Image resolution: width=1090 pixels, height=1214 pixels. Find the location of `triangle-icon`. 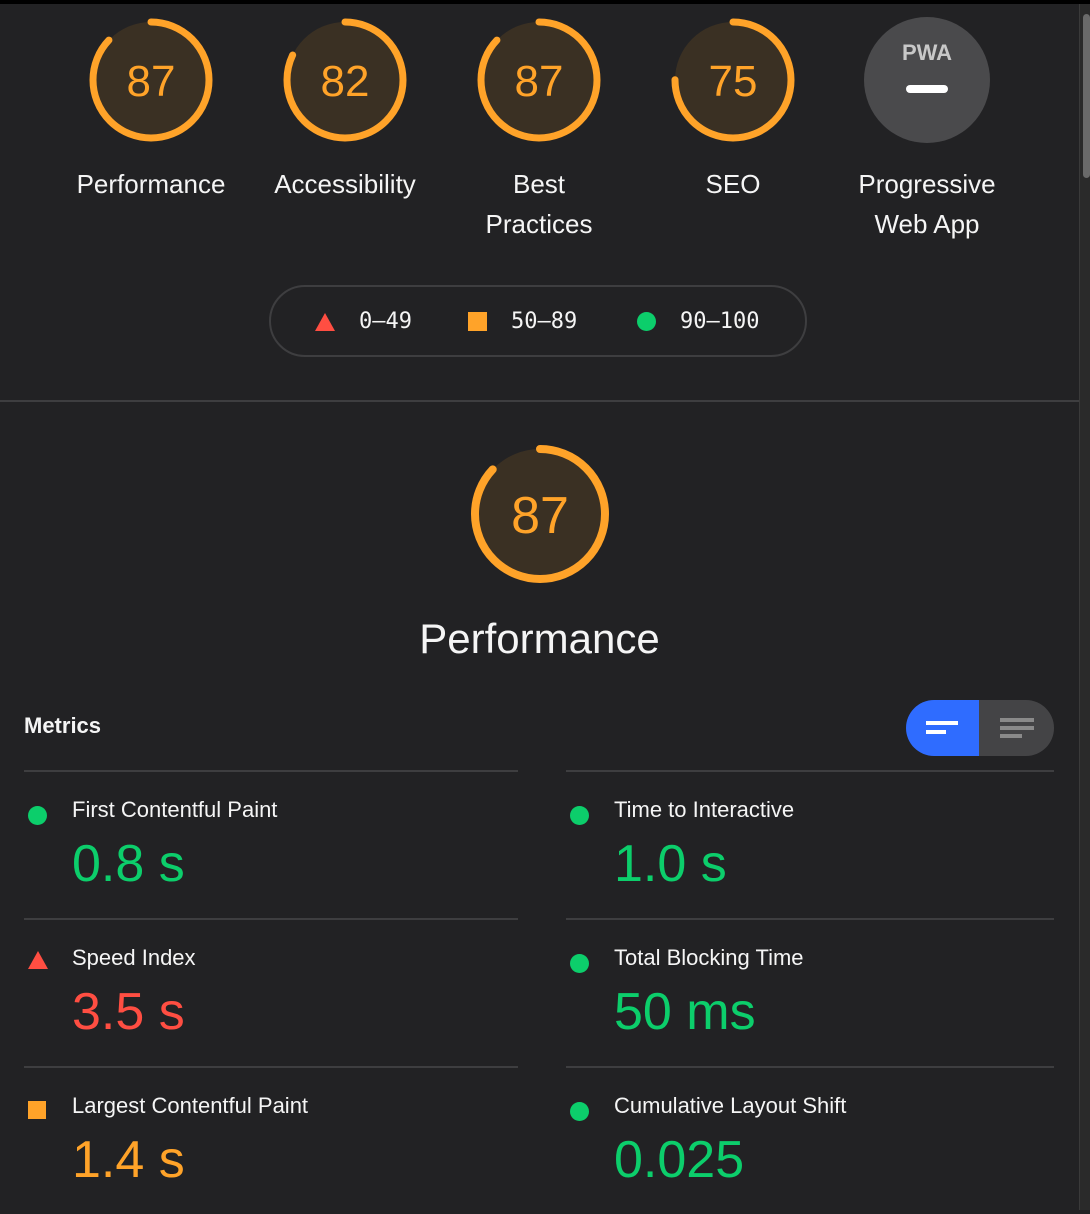

triangle-icon is located at coordinates (325, 321).